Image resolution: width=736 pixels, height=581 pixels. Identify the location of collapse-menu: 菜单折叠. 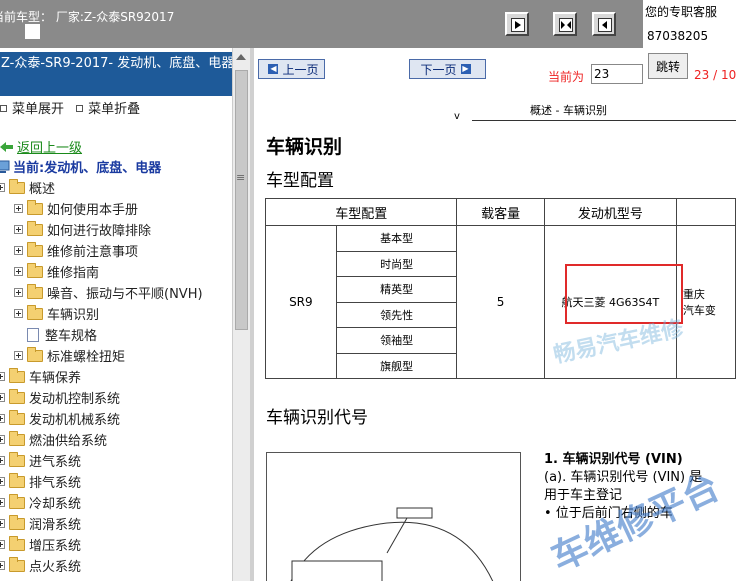
(110, 109).